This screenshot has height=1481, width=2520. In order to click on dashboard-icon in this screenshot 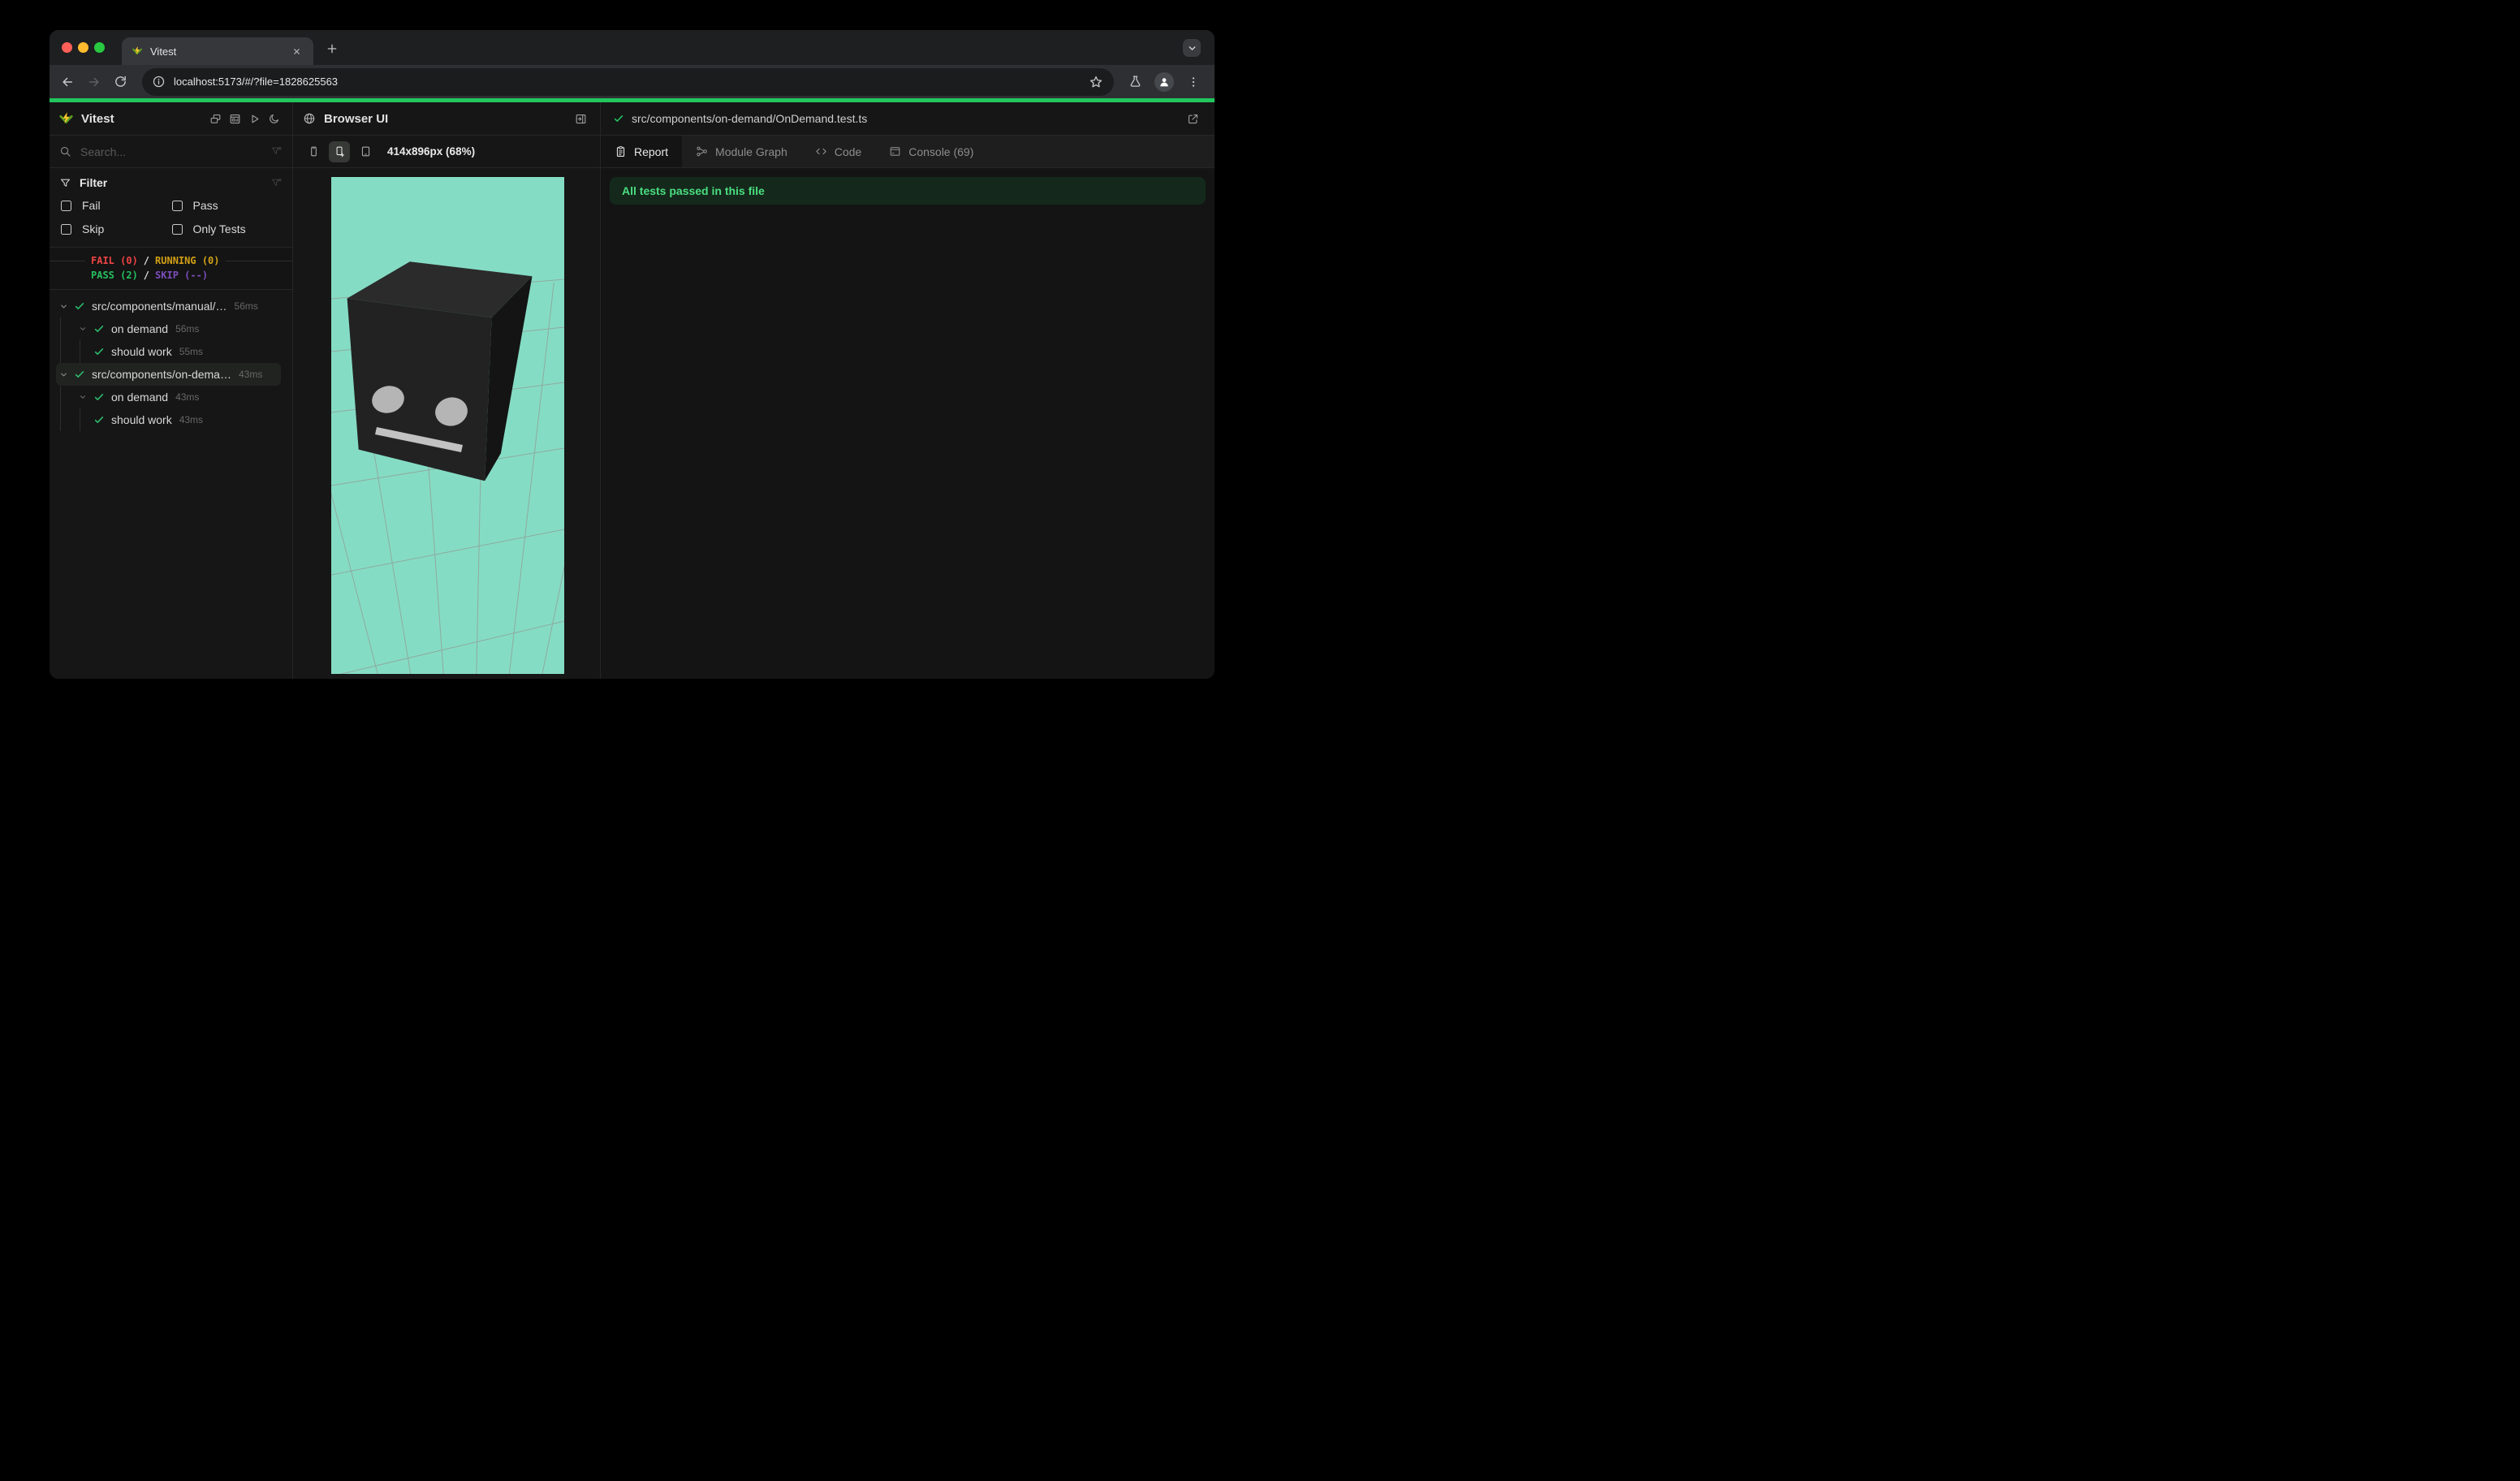, I will do `click(234, 118)`.